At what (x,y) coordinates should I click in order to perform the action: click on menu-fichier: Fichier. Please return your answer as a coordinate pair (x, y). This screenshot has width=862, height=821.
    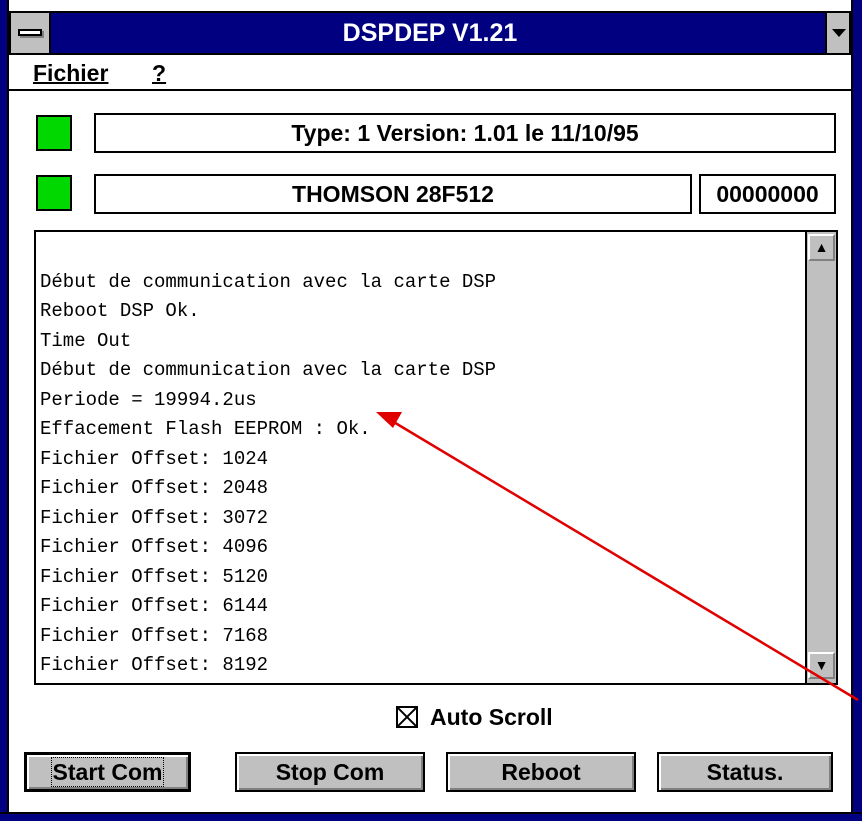
    Looking at the image, I should click on (70, 73).